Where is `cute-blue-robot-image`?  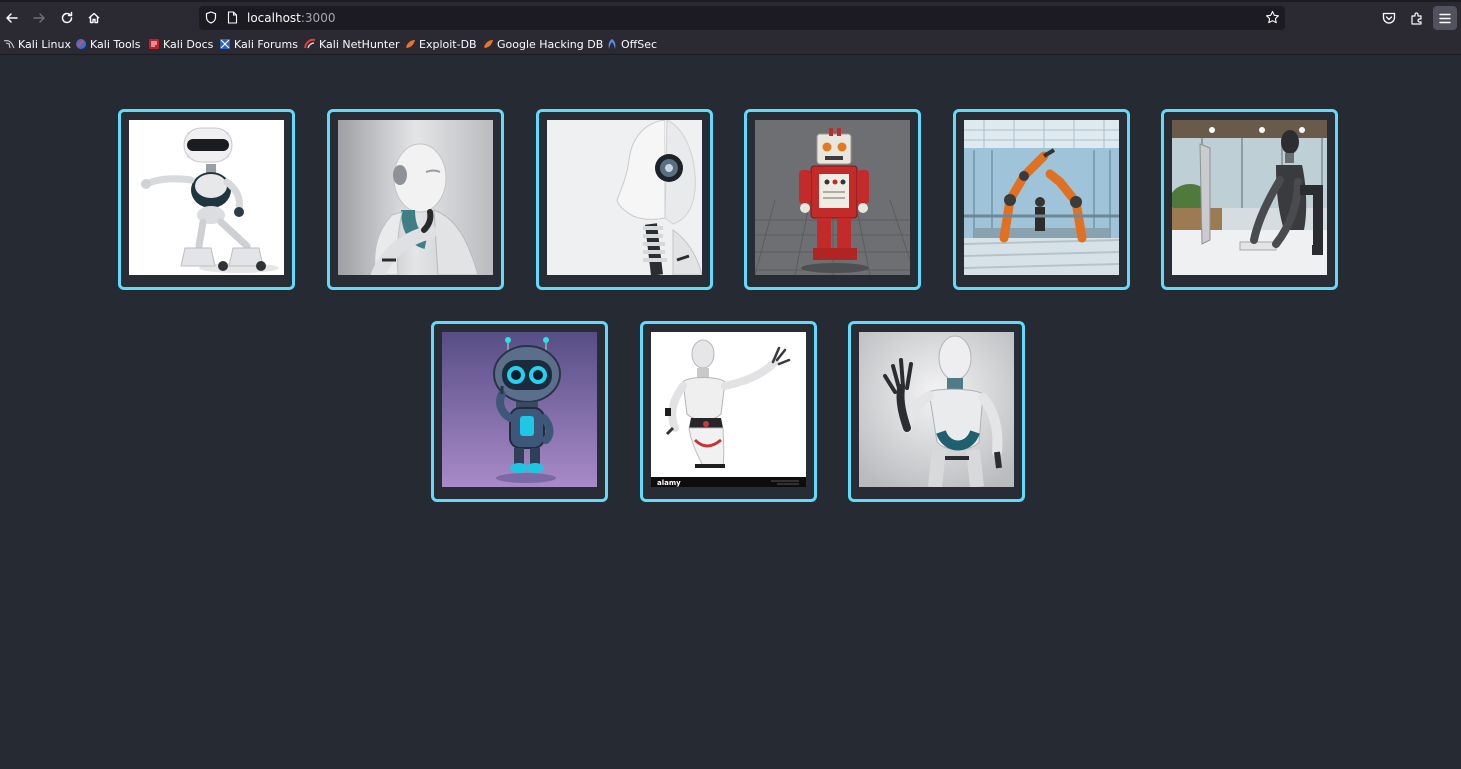 cute-blue-robot-image is located at coordinates (519, 409).